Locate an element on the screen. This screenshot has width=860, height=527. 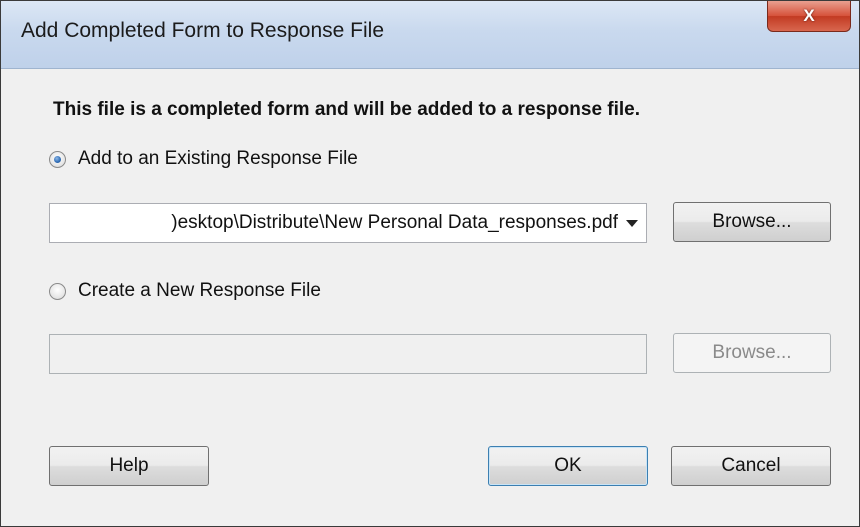
new-response-file-label: Create a New Response File is located at coordinates (199, 291).